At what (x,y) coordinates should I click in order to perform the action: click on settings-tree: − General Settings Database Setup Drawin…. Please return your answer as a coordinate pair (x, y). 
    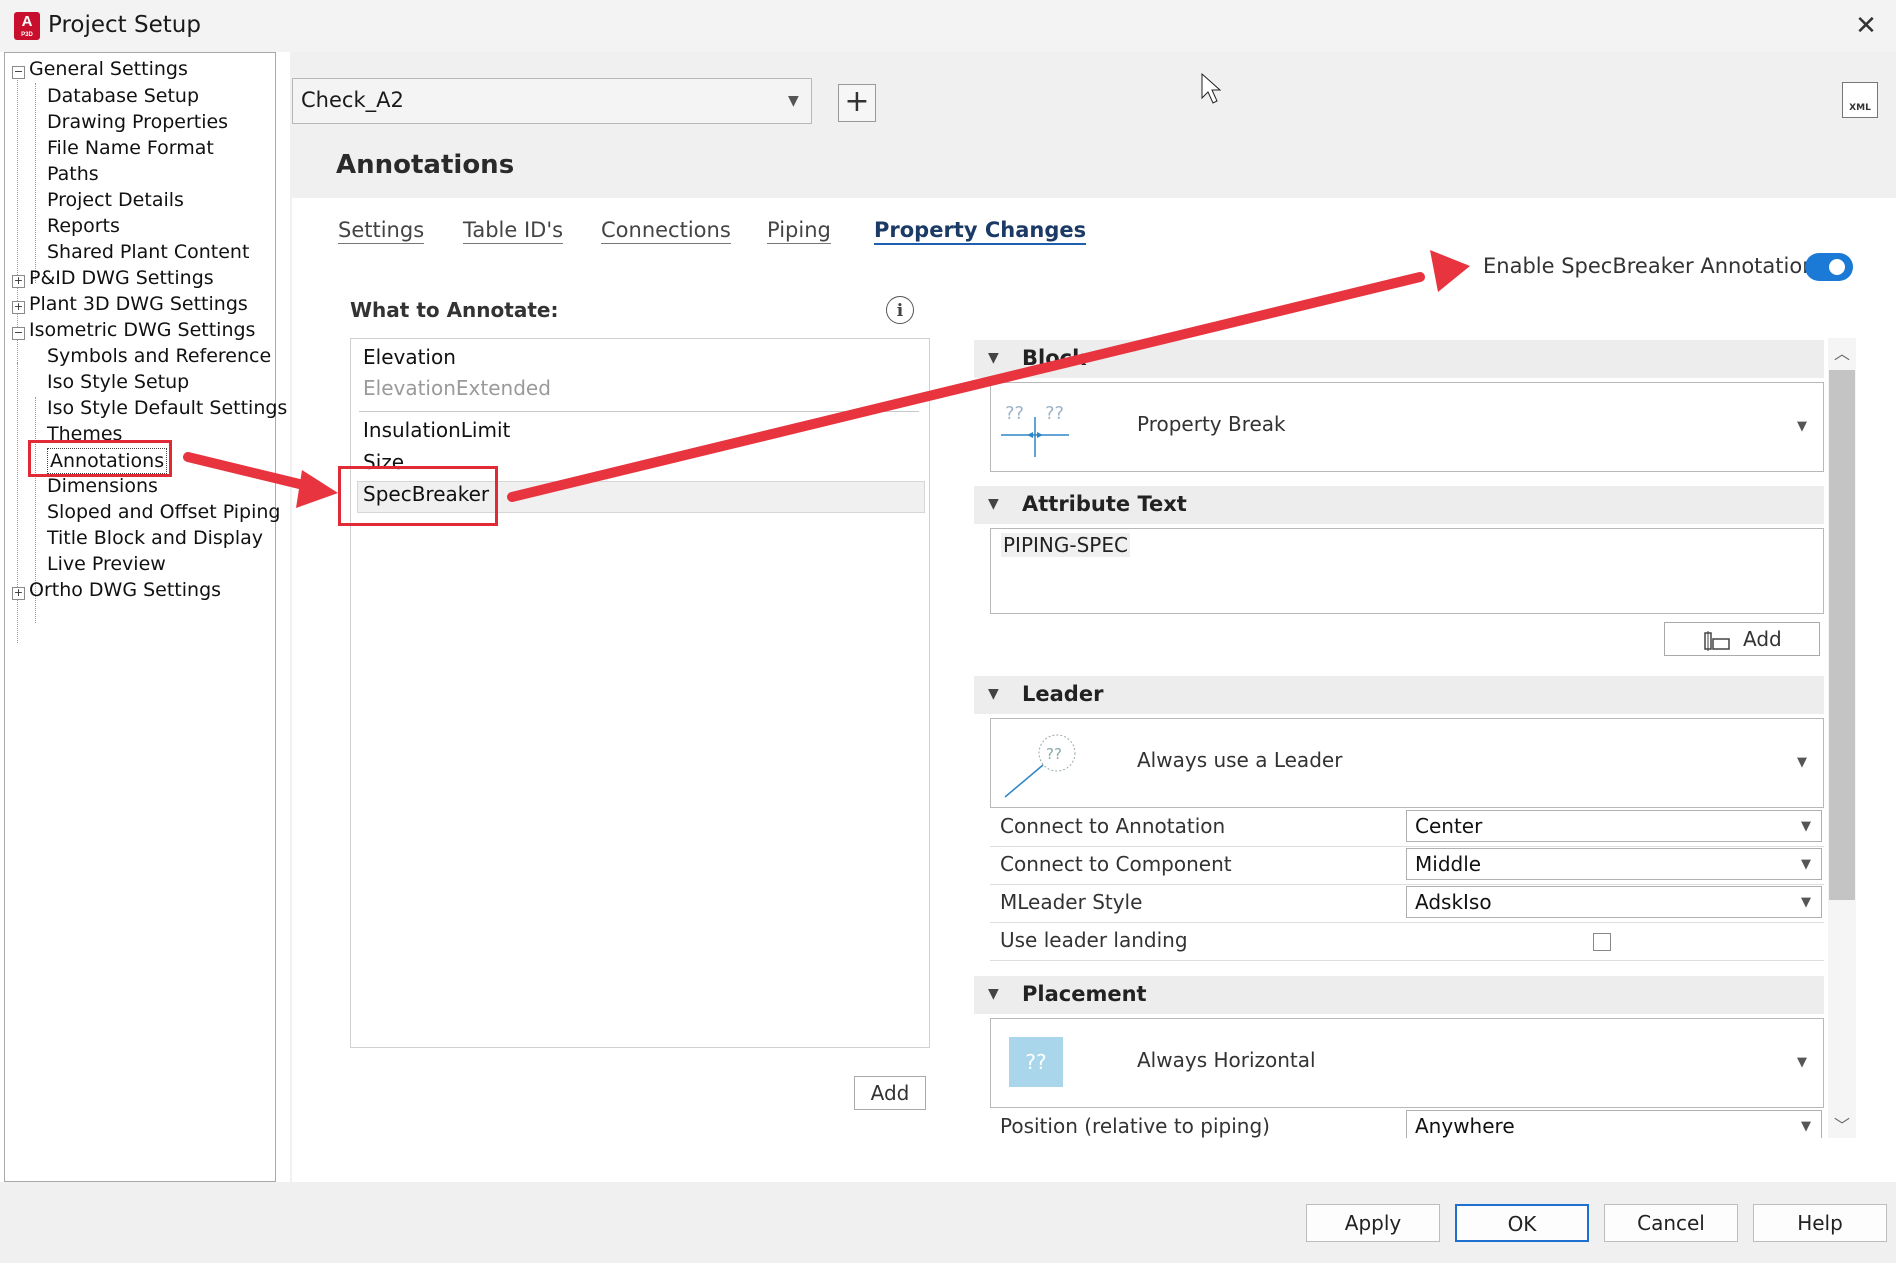
    Looking at the image, I should click on (145, 617).